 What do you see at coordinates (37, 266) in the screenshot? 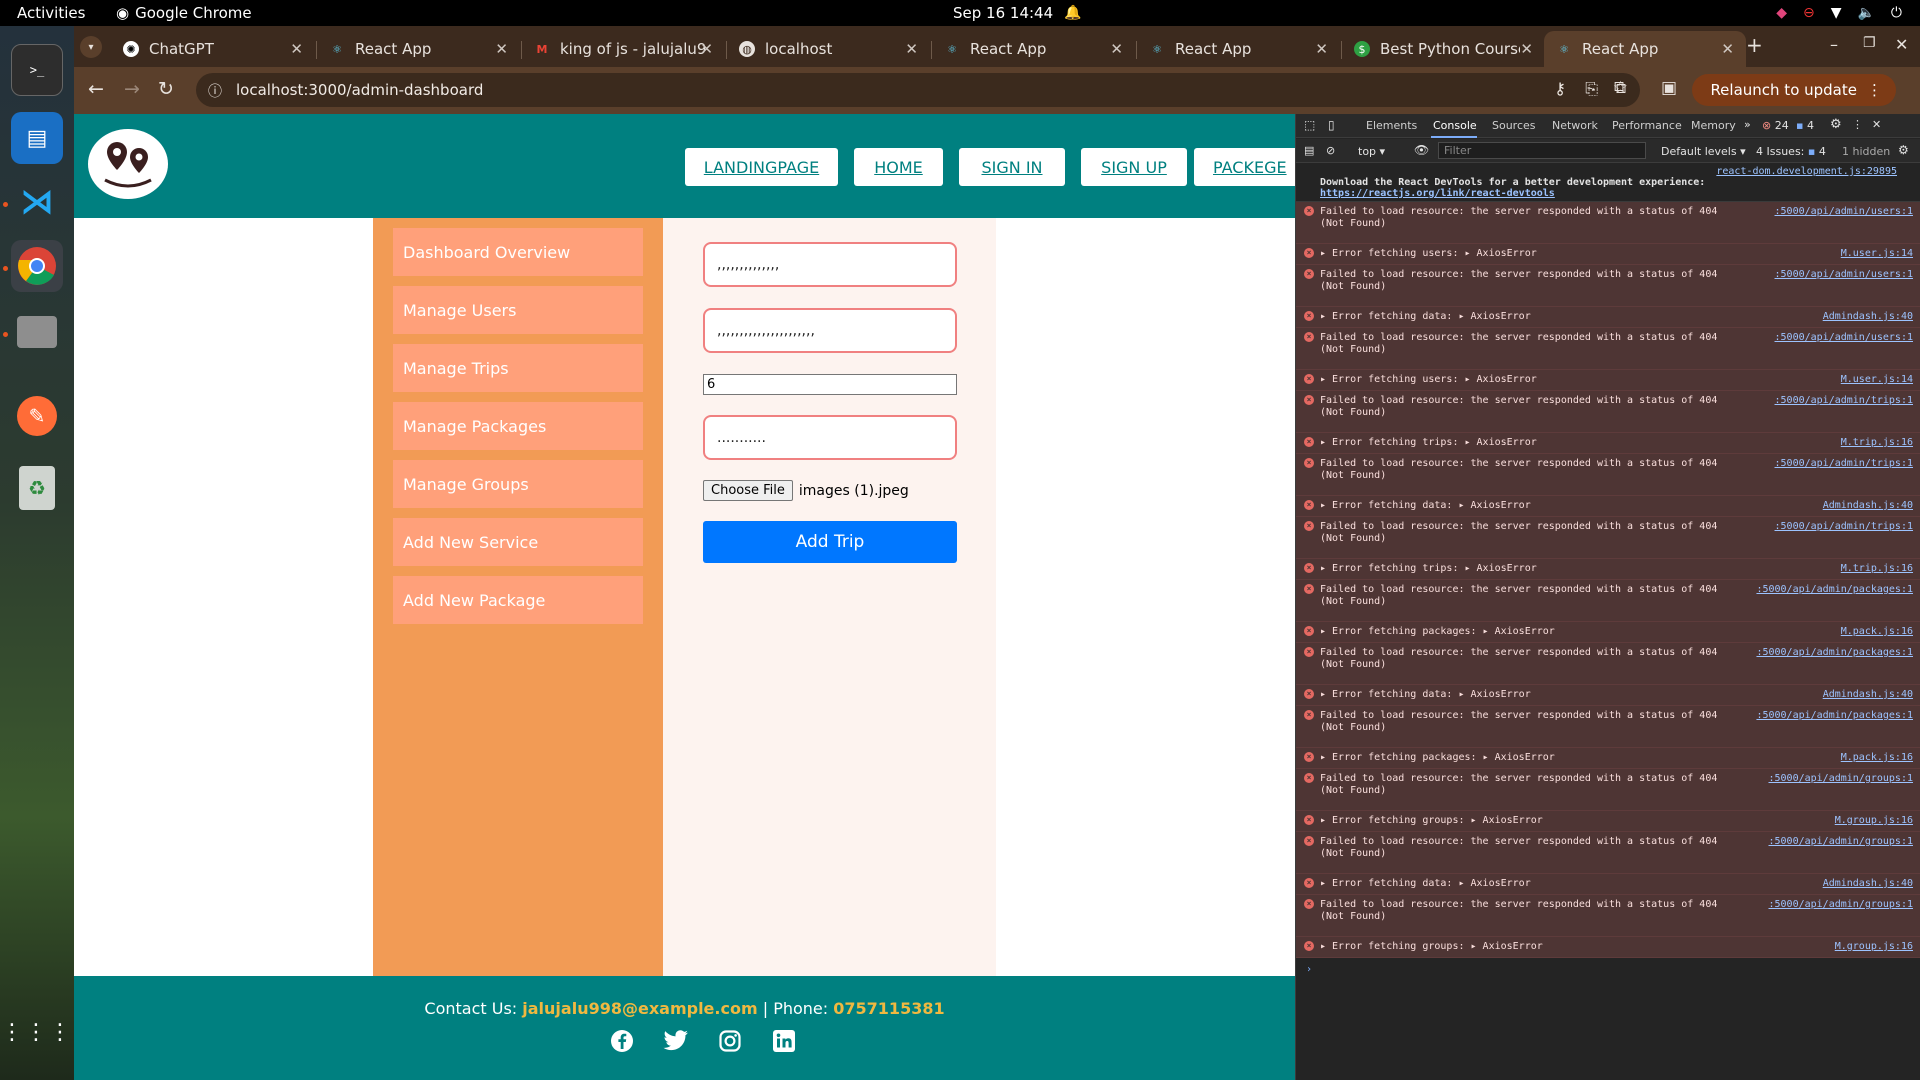
I see `dock-chrome` at bounding box center [37, 266].